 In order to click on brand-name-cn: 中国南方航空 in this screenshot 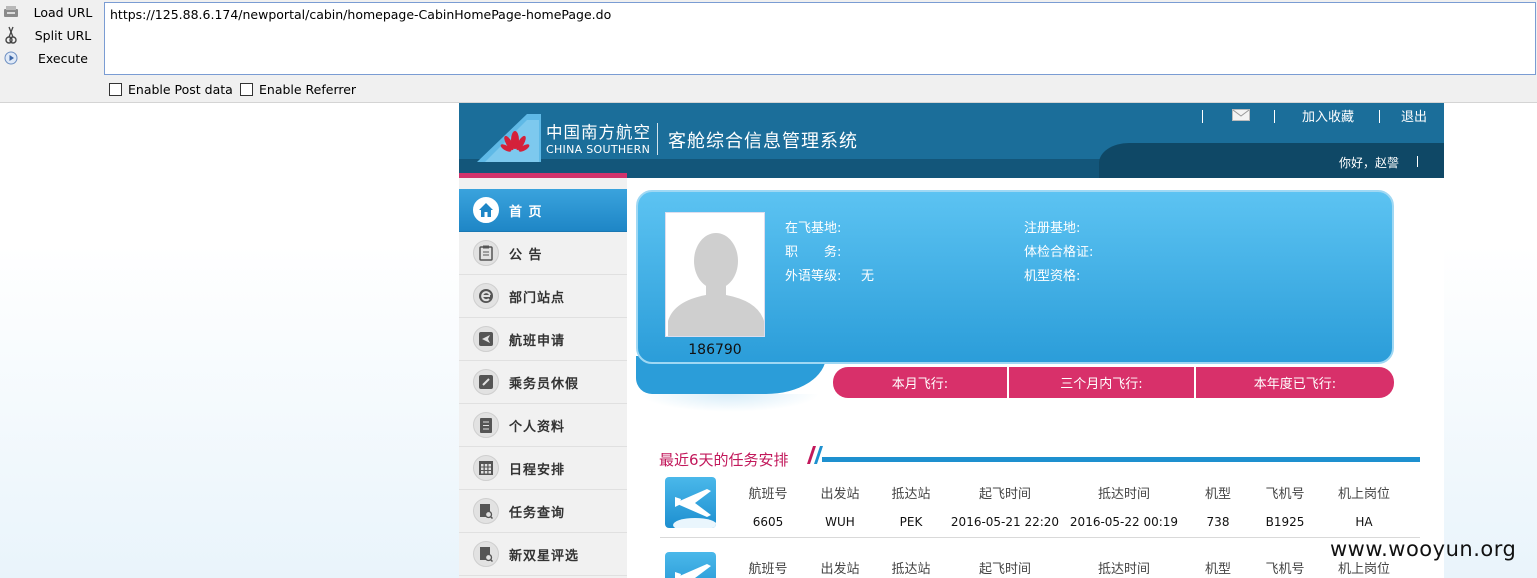, I will do `click(598, 132)`.